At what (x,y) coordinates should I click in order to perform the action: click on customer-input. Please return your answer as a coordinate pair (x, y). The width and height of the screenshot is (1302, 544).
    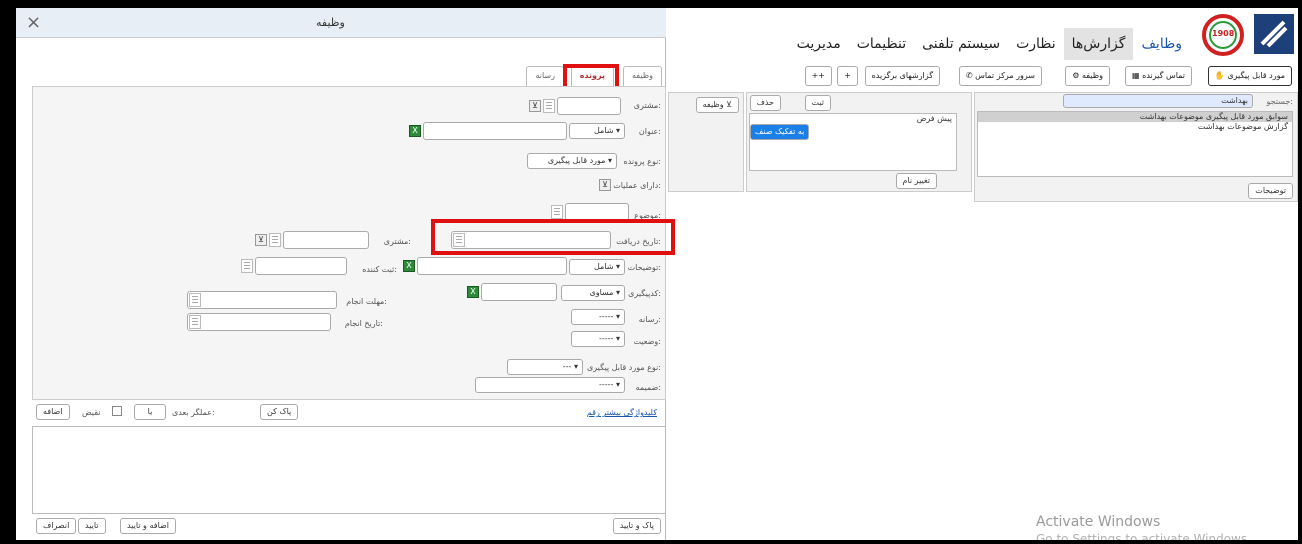
    Looking at the image, I should click on (589, 106).